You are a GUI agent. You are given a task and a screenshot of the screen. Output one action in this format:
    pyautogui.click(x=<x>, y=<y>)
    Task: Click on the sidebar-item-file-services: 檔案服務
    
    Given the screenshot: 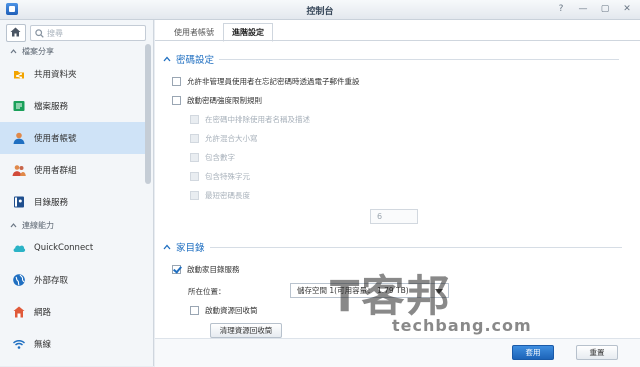 What is the action you would take?
    pyautogui.click(x=72, y=106)
    